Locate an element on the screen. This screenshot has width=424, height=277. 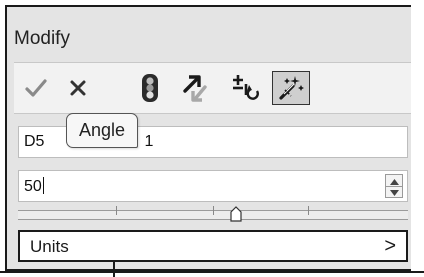
status-button is located at coordinates (150, 88).